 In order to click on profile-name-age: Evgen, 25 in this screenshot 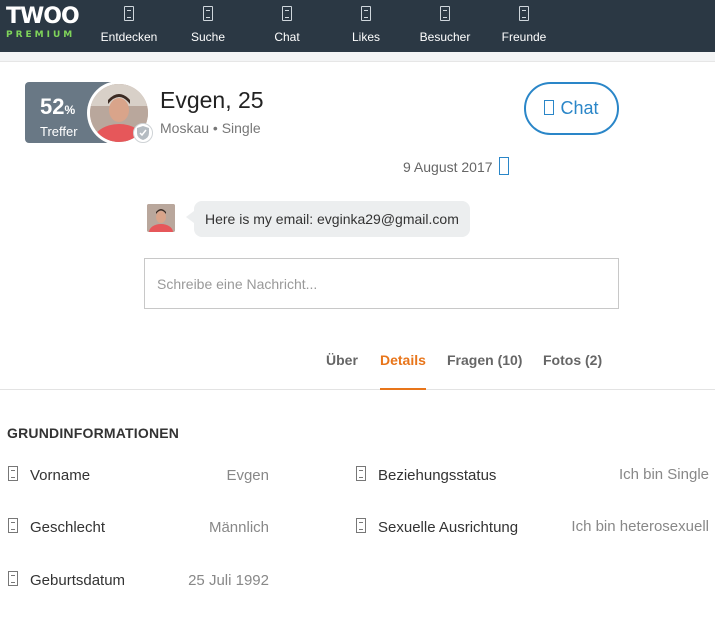, I will do `click(212, 100)`.